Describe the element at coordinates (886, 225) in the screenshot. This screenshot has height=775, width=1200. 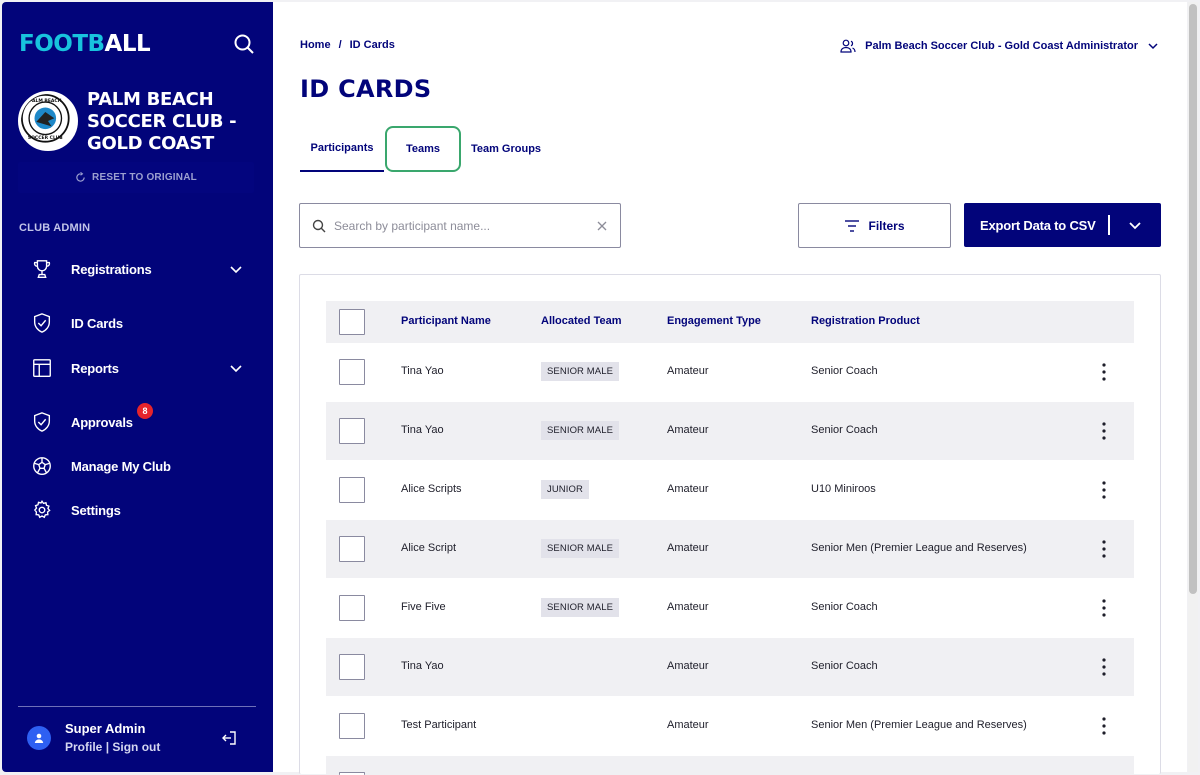
I see `filters-label: Filters` at that location.